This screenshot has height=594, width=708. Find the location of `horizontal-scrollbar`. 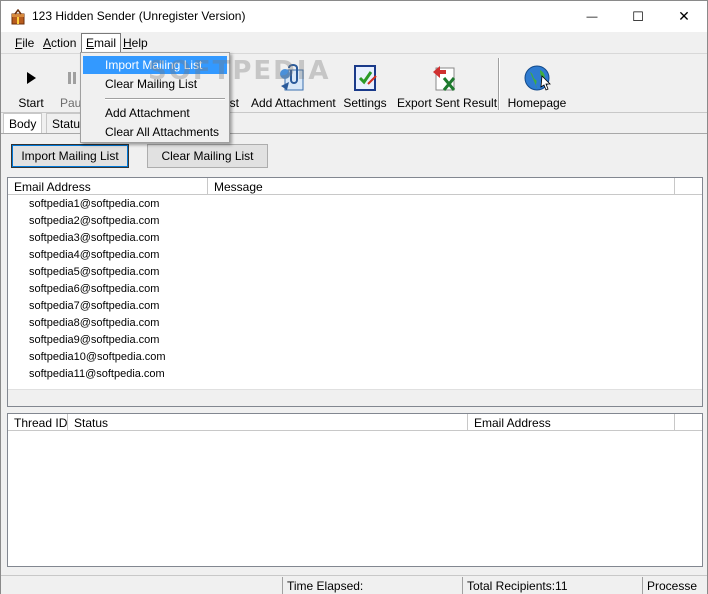

horizontal-scrollbar is located at coordinates (355, 397).